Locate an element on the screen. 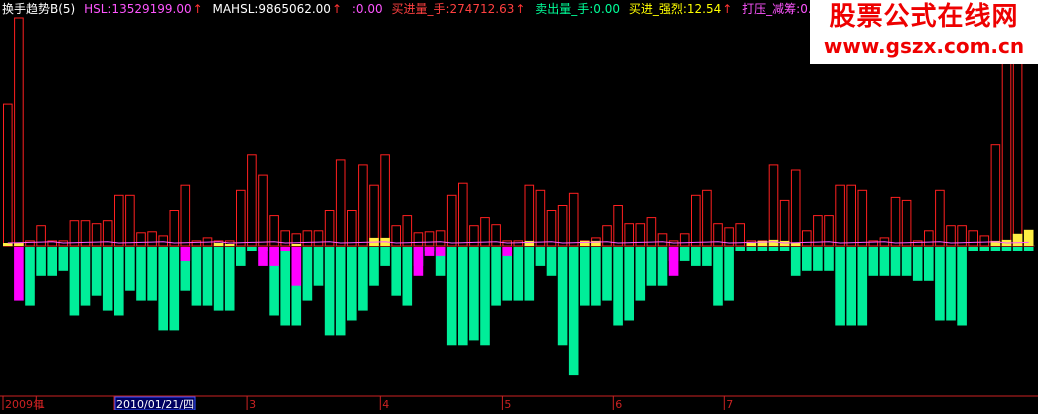 The width and height of the screenshot is (1038, 414). legend-hsl: HSL:13529199.00 is located at coordinates (138, 9).